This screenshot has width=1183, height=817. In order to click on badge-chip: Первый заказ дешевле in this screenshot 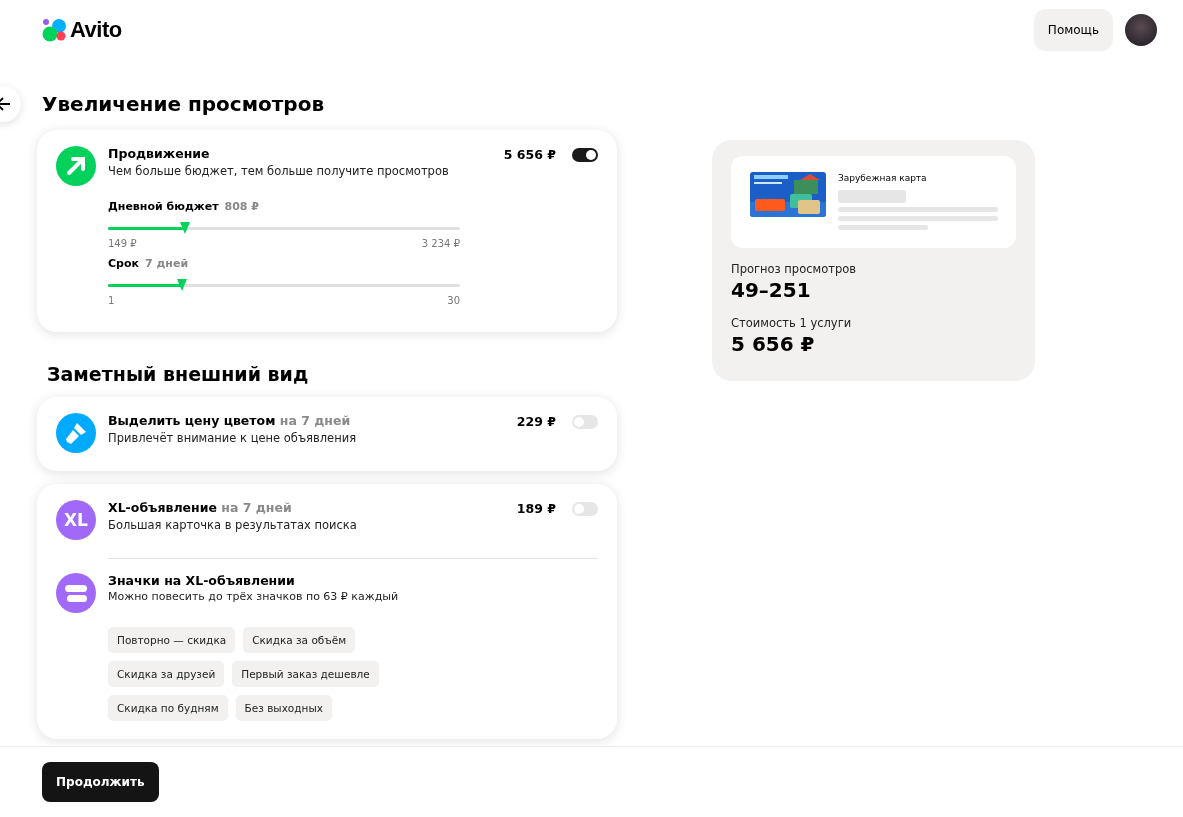, I will do `click(305, 674)`.